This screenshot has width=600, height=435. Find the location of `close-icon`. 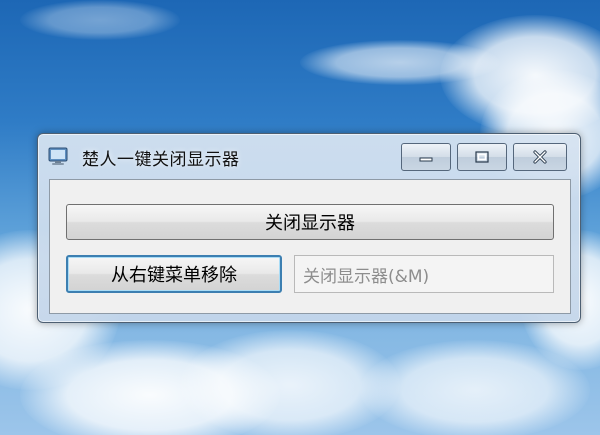

close-icon is located at coordinates (540, 157).